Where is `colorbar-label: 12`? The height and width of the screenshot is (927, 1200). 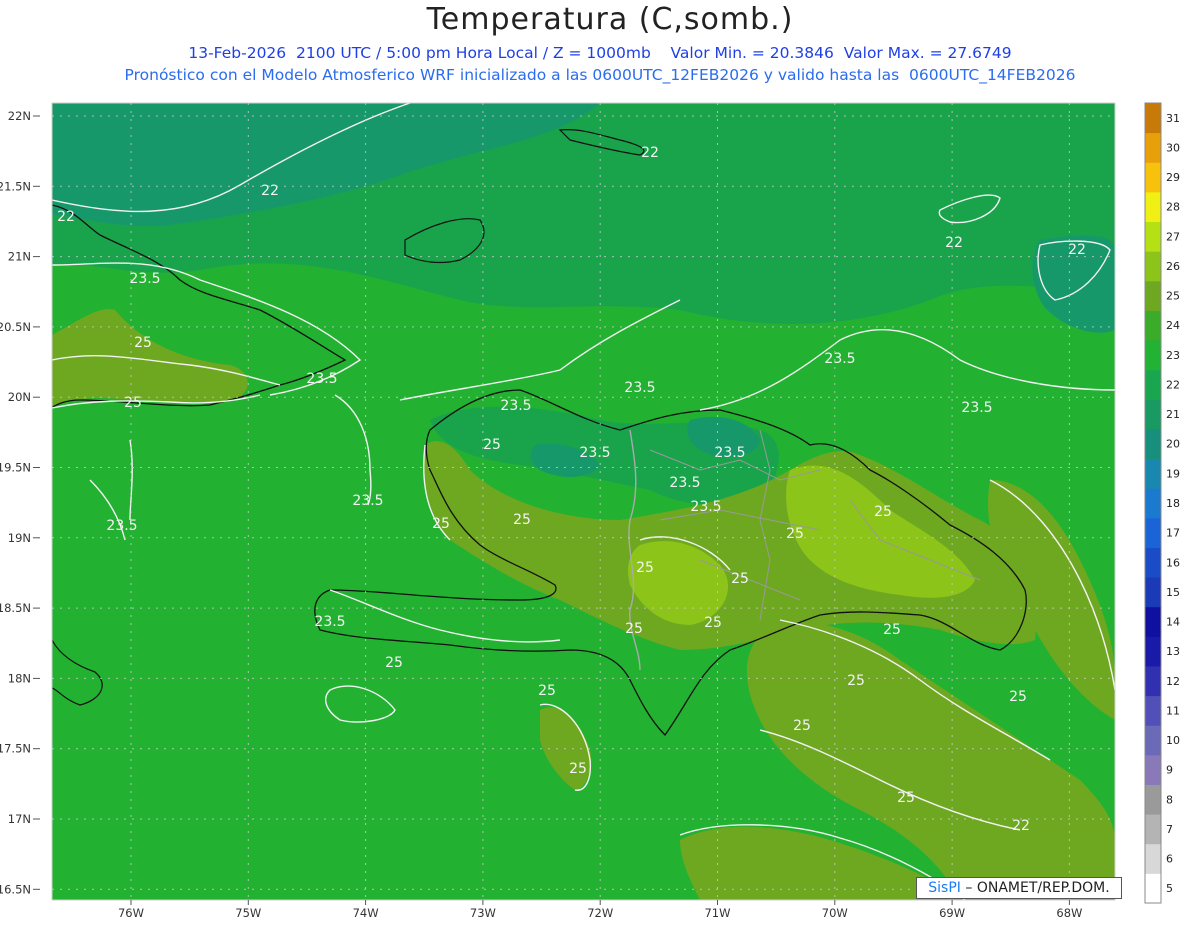 colorbar-label: 12 is located at coordinates (1173, 681).